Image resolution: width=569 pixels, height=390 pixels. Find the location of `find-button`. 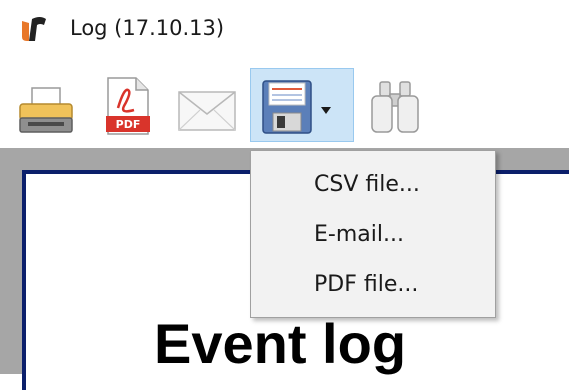

find-button is located at coordinates (395, 105).